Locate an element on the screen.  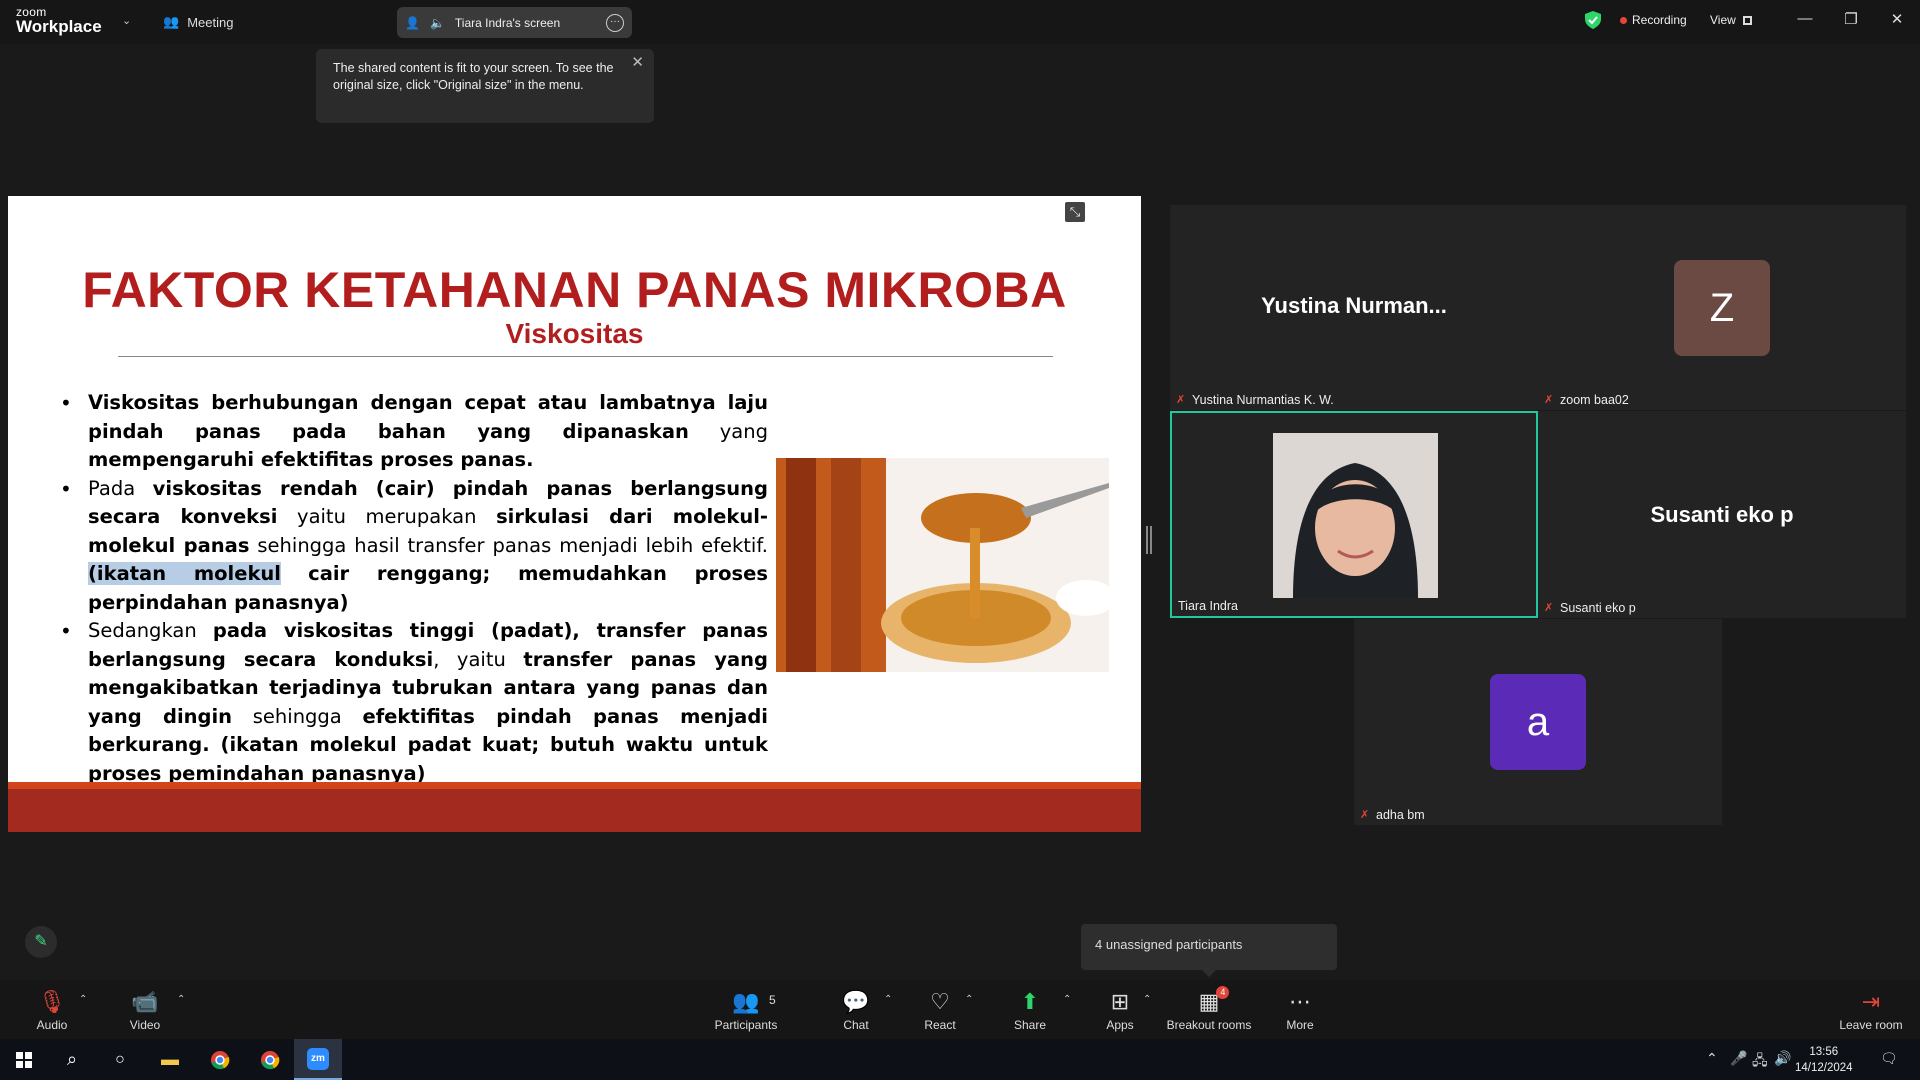
zoom-logo: zoom Workplace is located at coordinates (59, 20).